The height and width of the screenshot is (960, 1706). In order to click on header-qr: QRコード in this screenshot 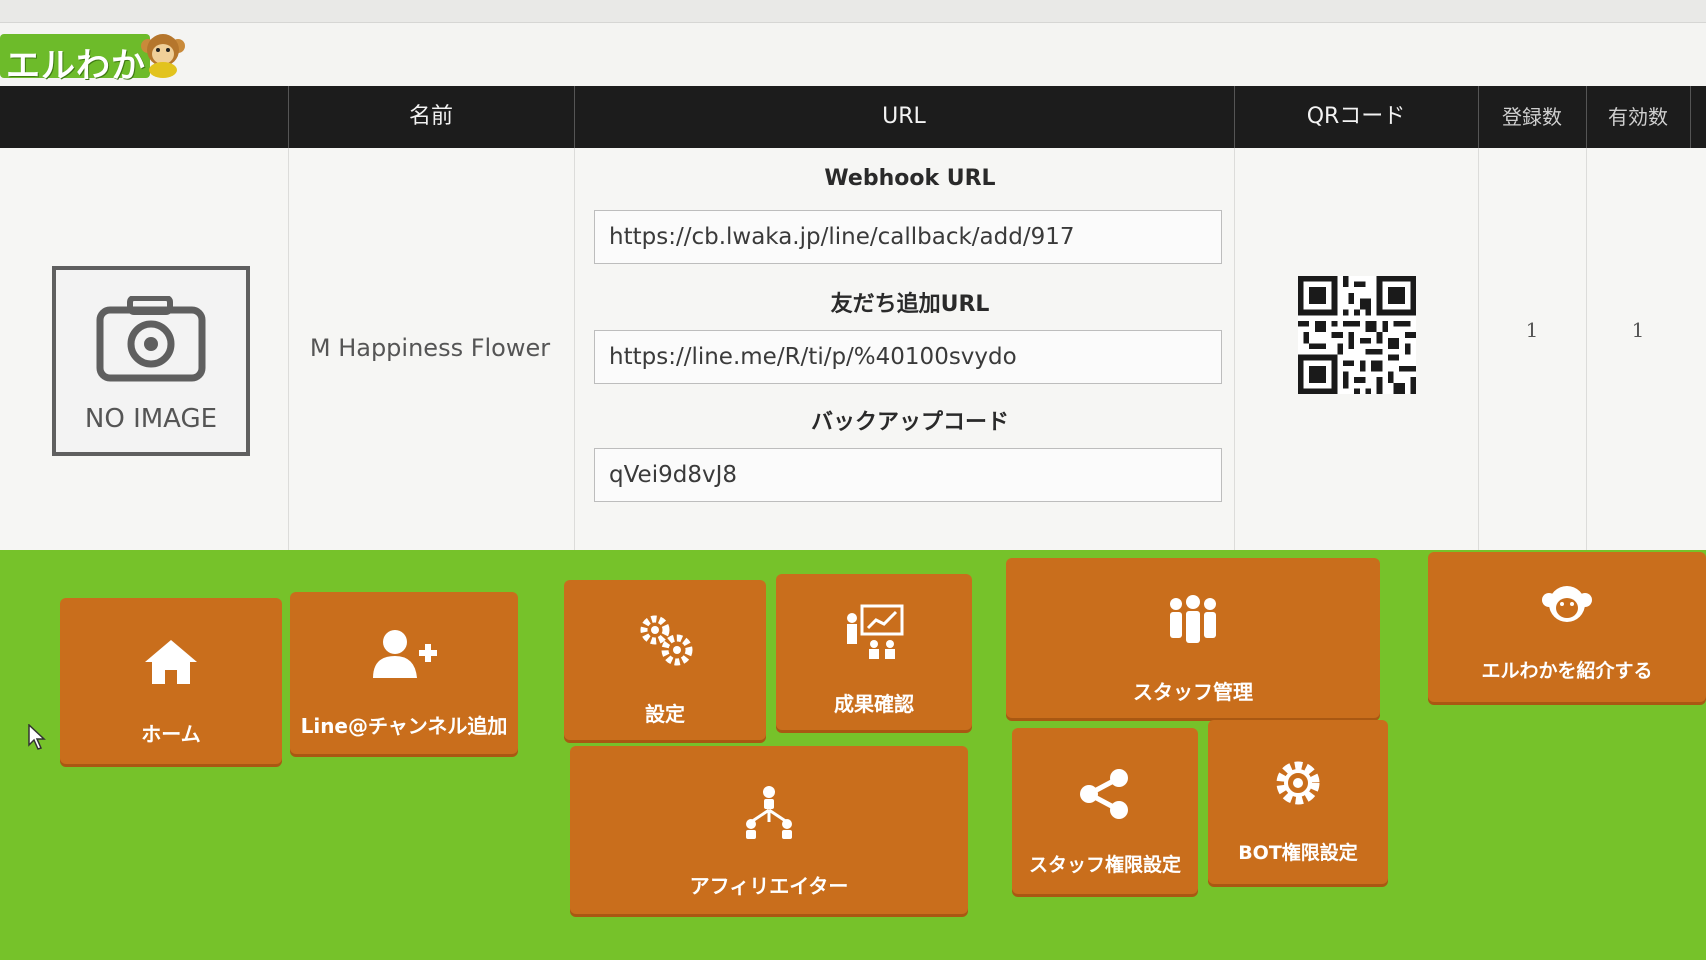, I will do `click(1356, 117)`.